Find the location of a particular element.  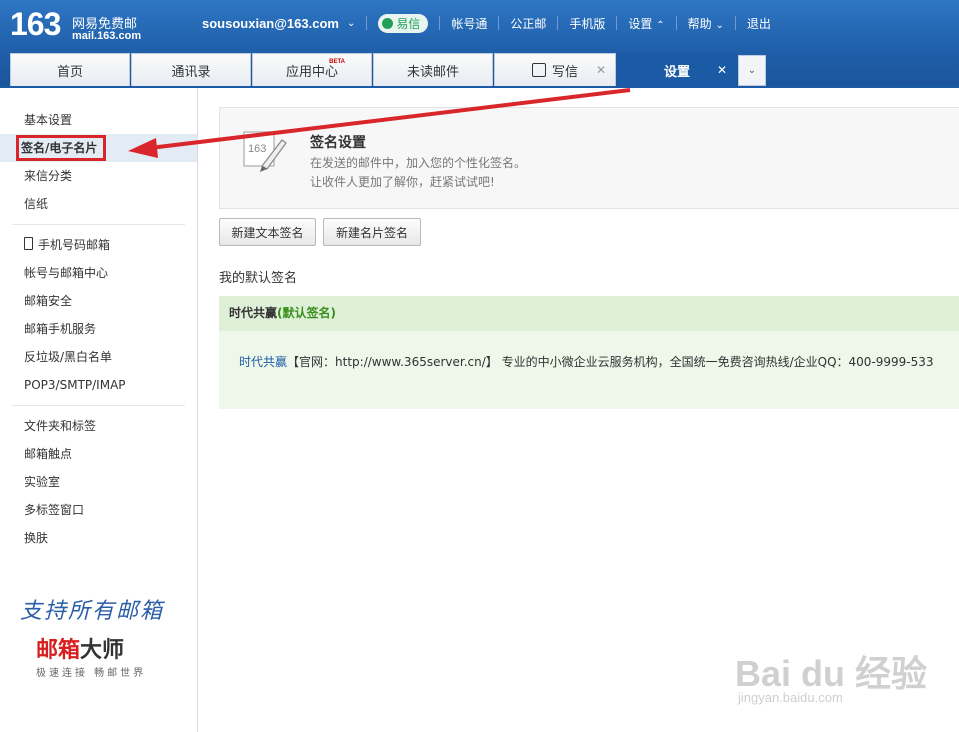

tab-unread: 未读邮件 is located at coordinates (433, 69).